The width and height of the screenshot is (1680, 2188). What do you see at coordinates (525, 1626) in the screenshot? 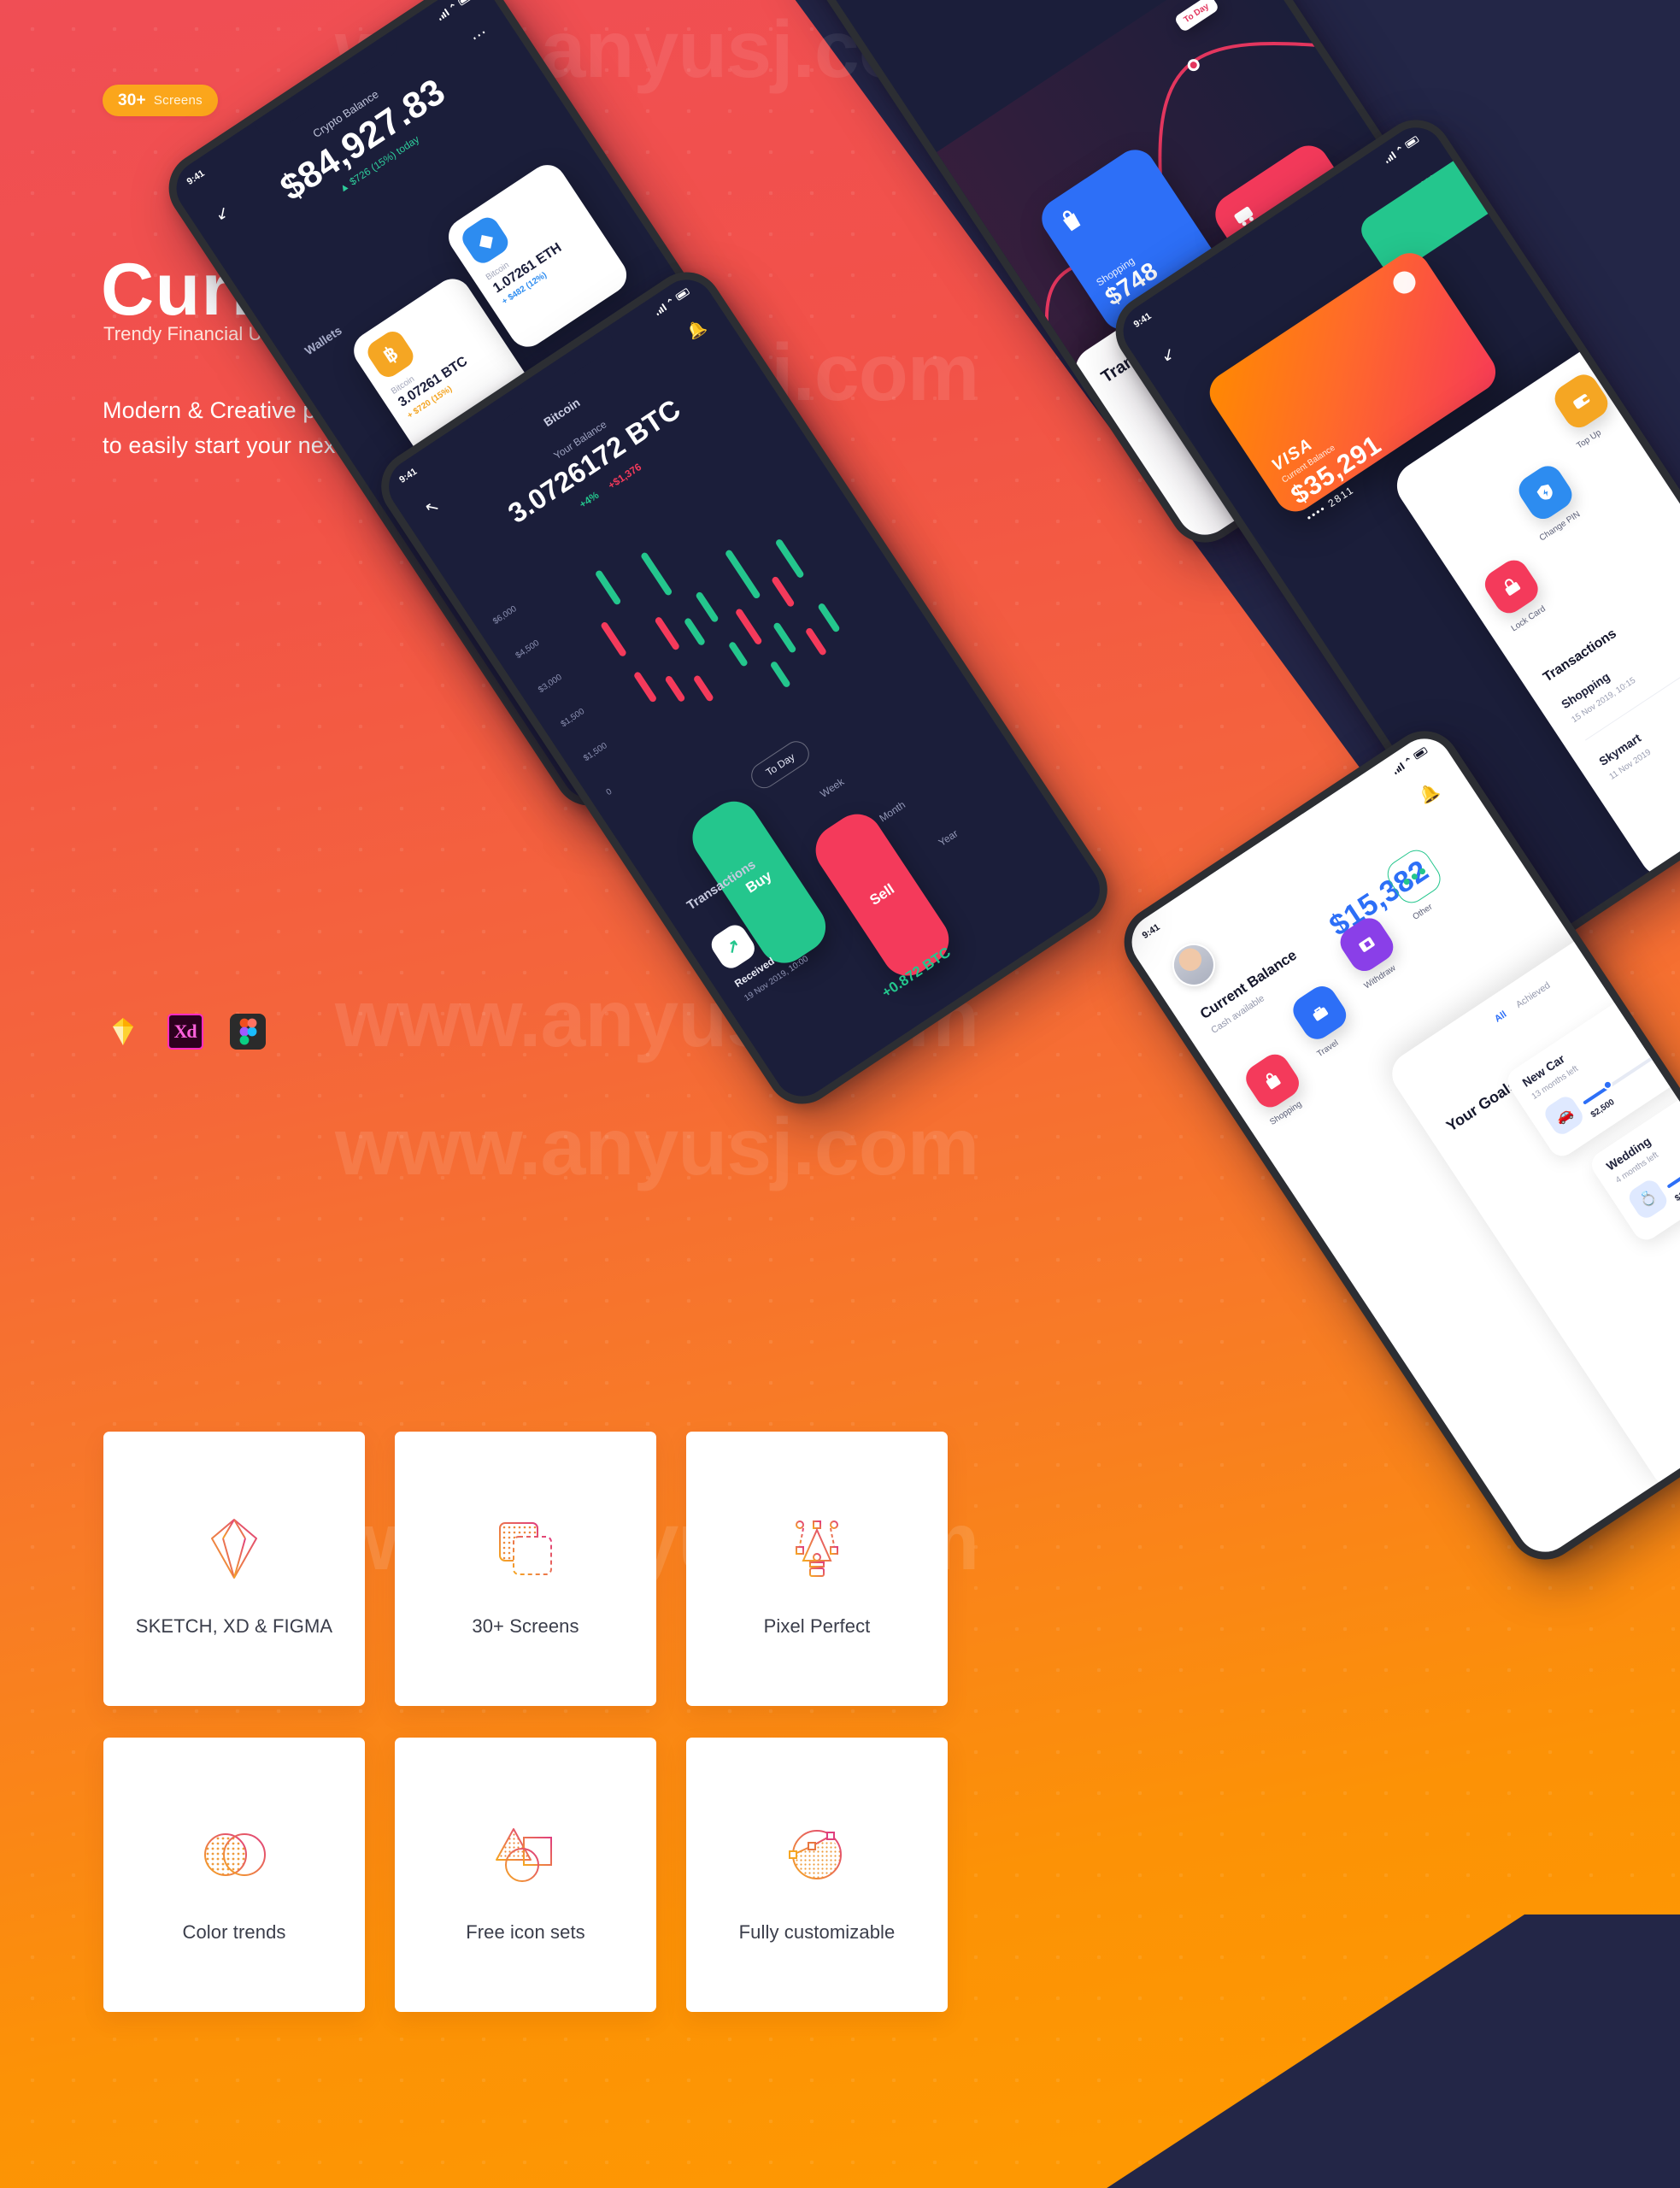
I see `feature-label: 30+ Screens` at bounding box center [525, 1626].